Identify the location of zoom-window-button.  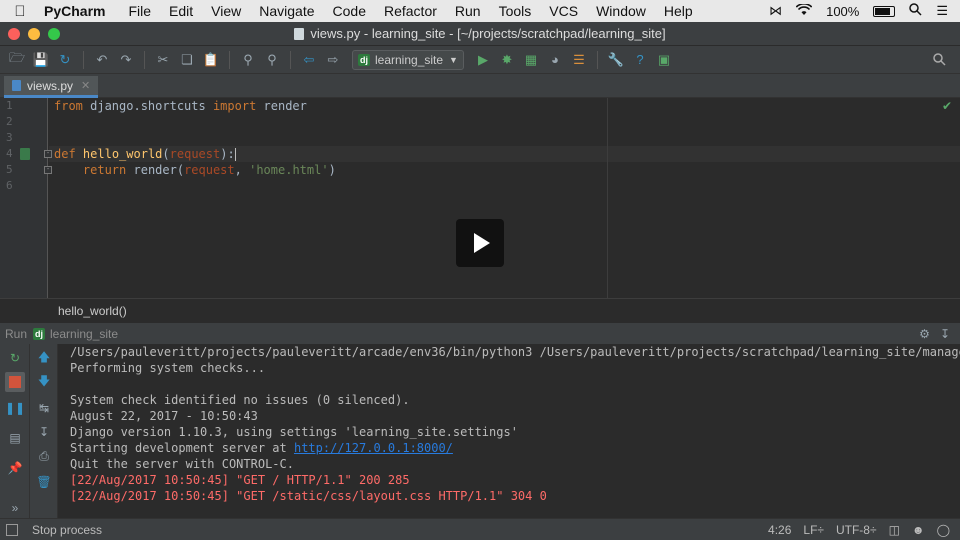
(54, 34).